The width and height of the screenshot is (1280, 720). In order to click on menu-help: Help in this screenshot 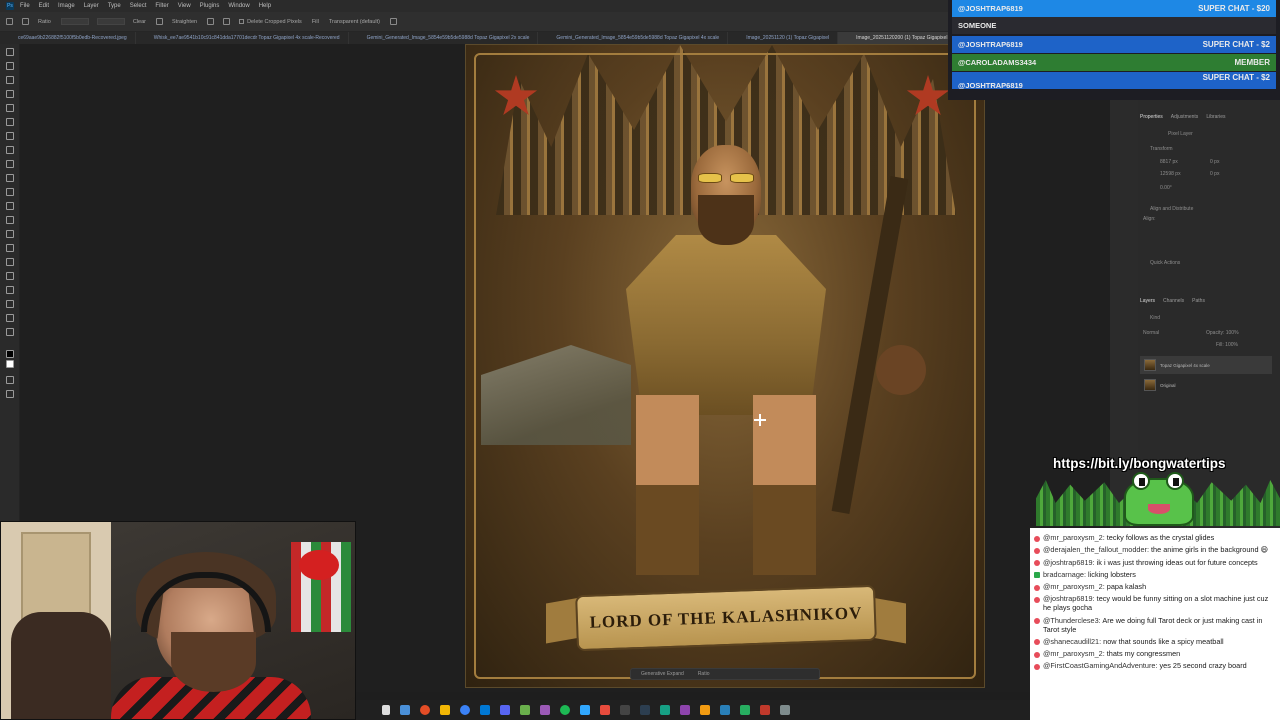, I will do `click(265, 6)`.